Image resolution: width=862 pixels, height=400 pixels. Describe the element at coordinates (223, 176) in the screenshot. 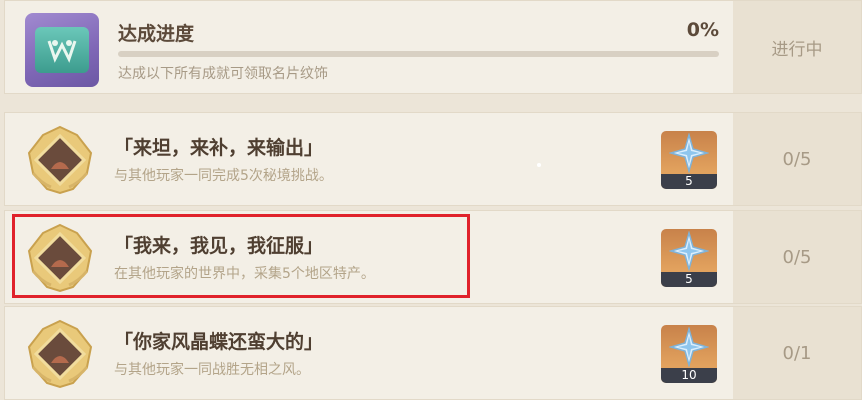

I see `achievement-description: 与其他玩家一同完成5次秘境挑战。` at that location.